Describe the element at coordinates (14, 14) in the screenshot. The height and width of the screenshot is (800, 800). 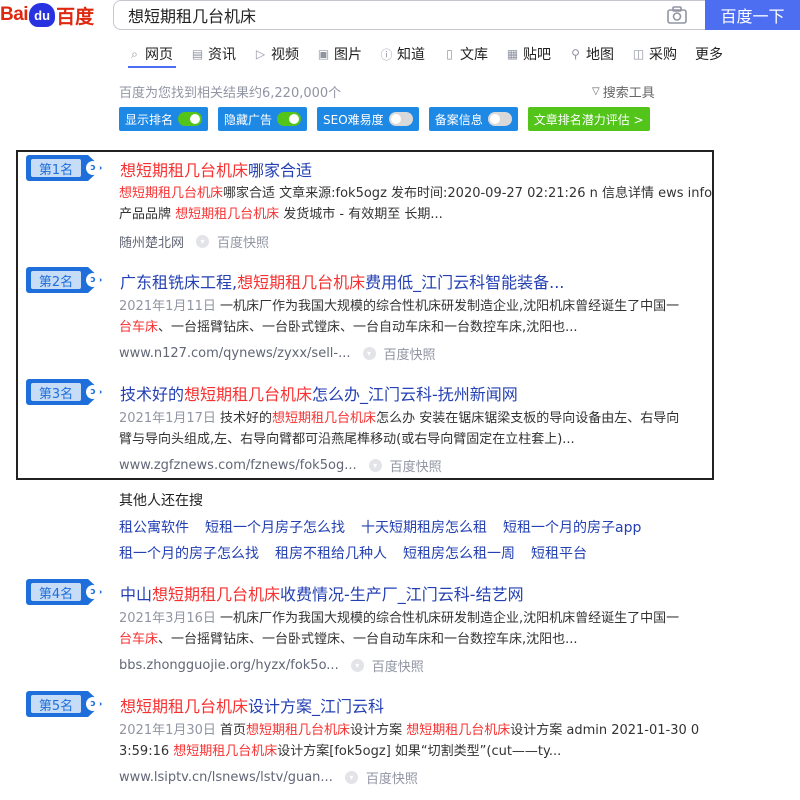
I see `logo-bai: Bai` at that location.